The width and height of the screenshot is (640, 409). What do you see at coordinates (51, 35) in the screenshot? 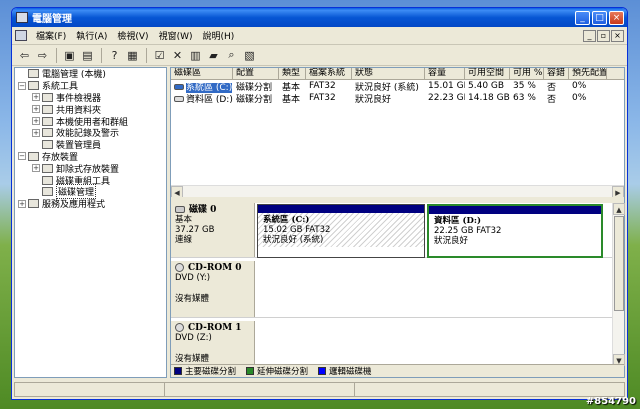
I see `menu-file: 檔案(F)` at bounding box center [51, 35].